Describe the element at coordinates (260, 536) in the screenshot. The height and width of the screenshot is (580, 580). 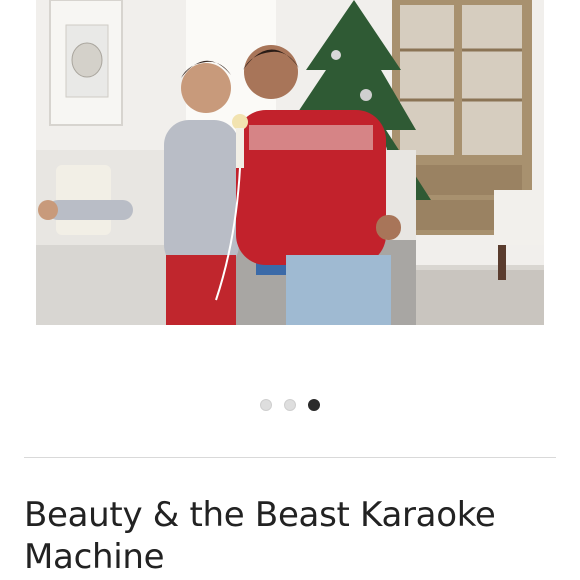
I see `product-title: Beauty & the Beast Karaoke Machine` at that location.